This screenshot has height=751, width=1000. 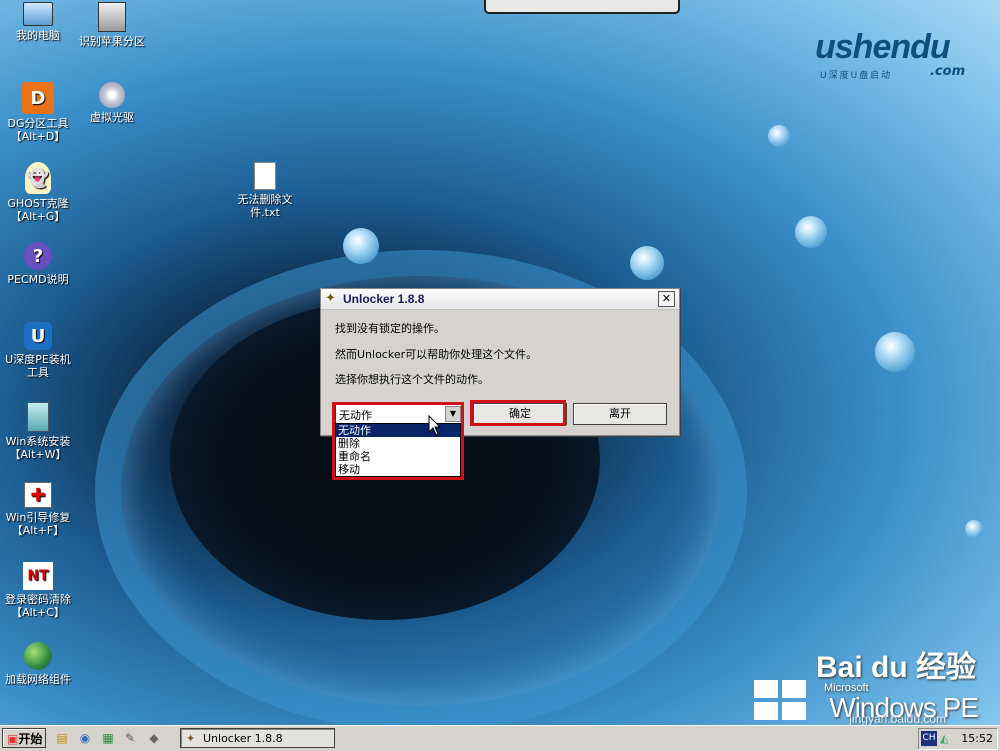 What do you see at coordinates (38, 372) in the screenshot?
I see `icon-label-line2: 工具` at bounding box center [38, 372].